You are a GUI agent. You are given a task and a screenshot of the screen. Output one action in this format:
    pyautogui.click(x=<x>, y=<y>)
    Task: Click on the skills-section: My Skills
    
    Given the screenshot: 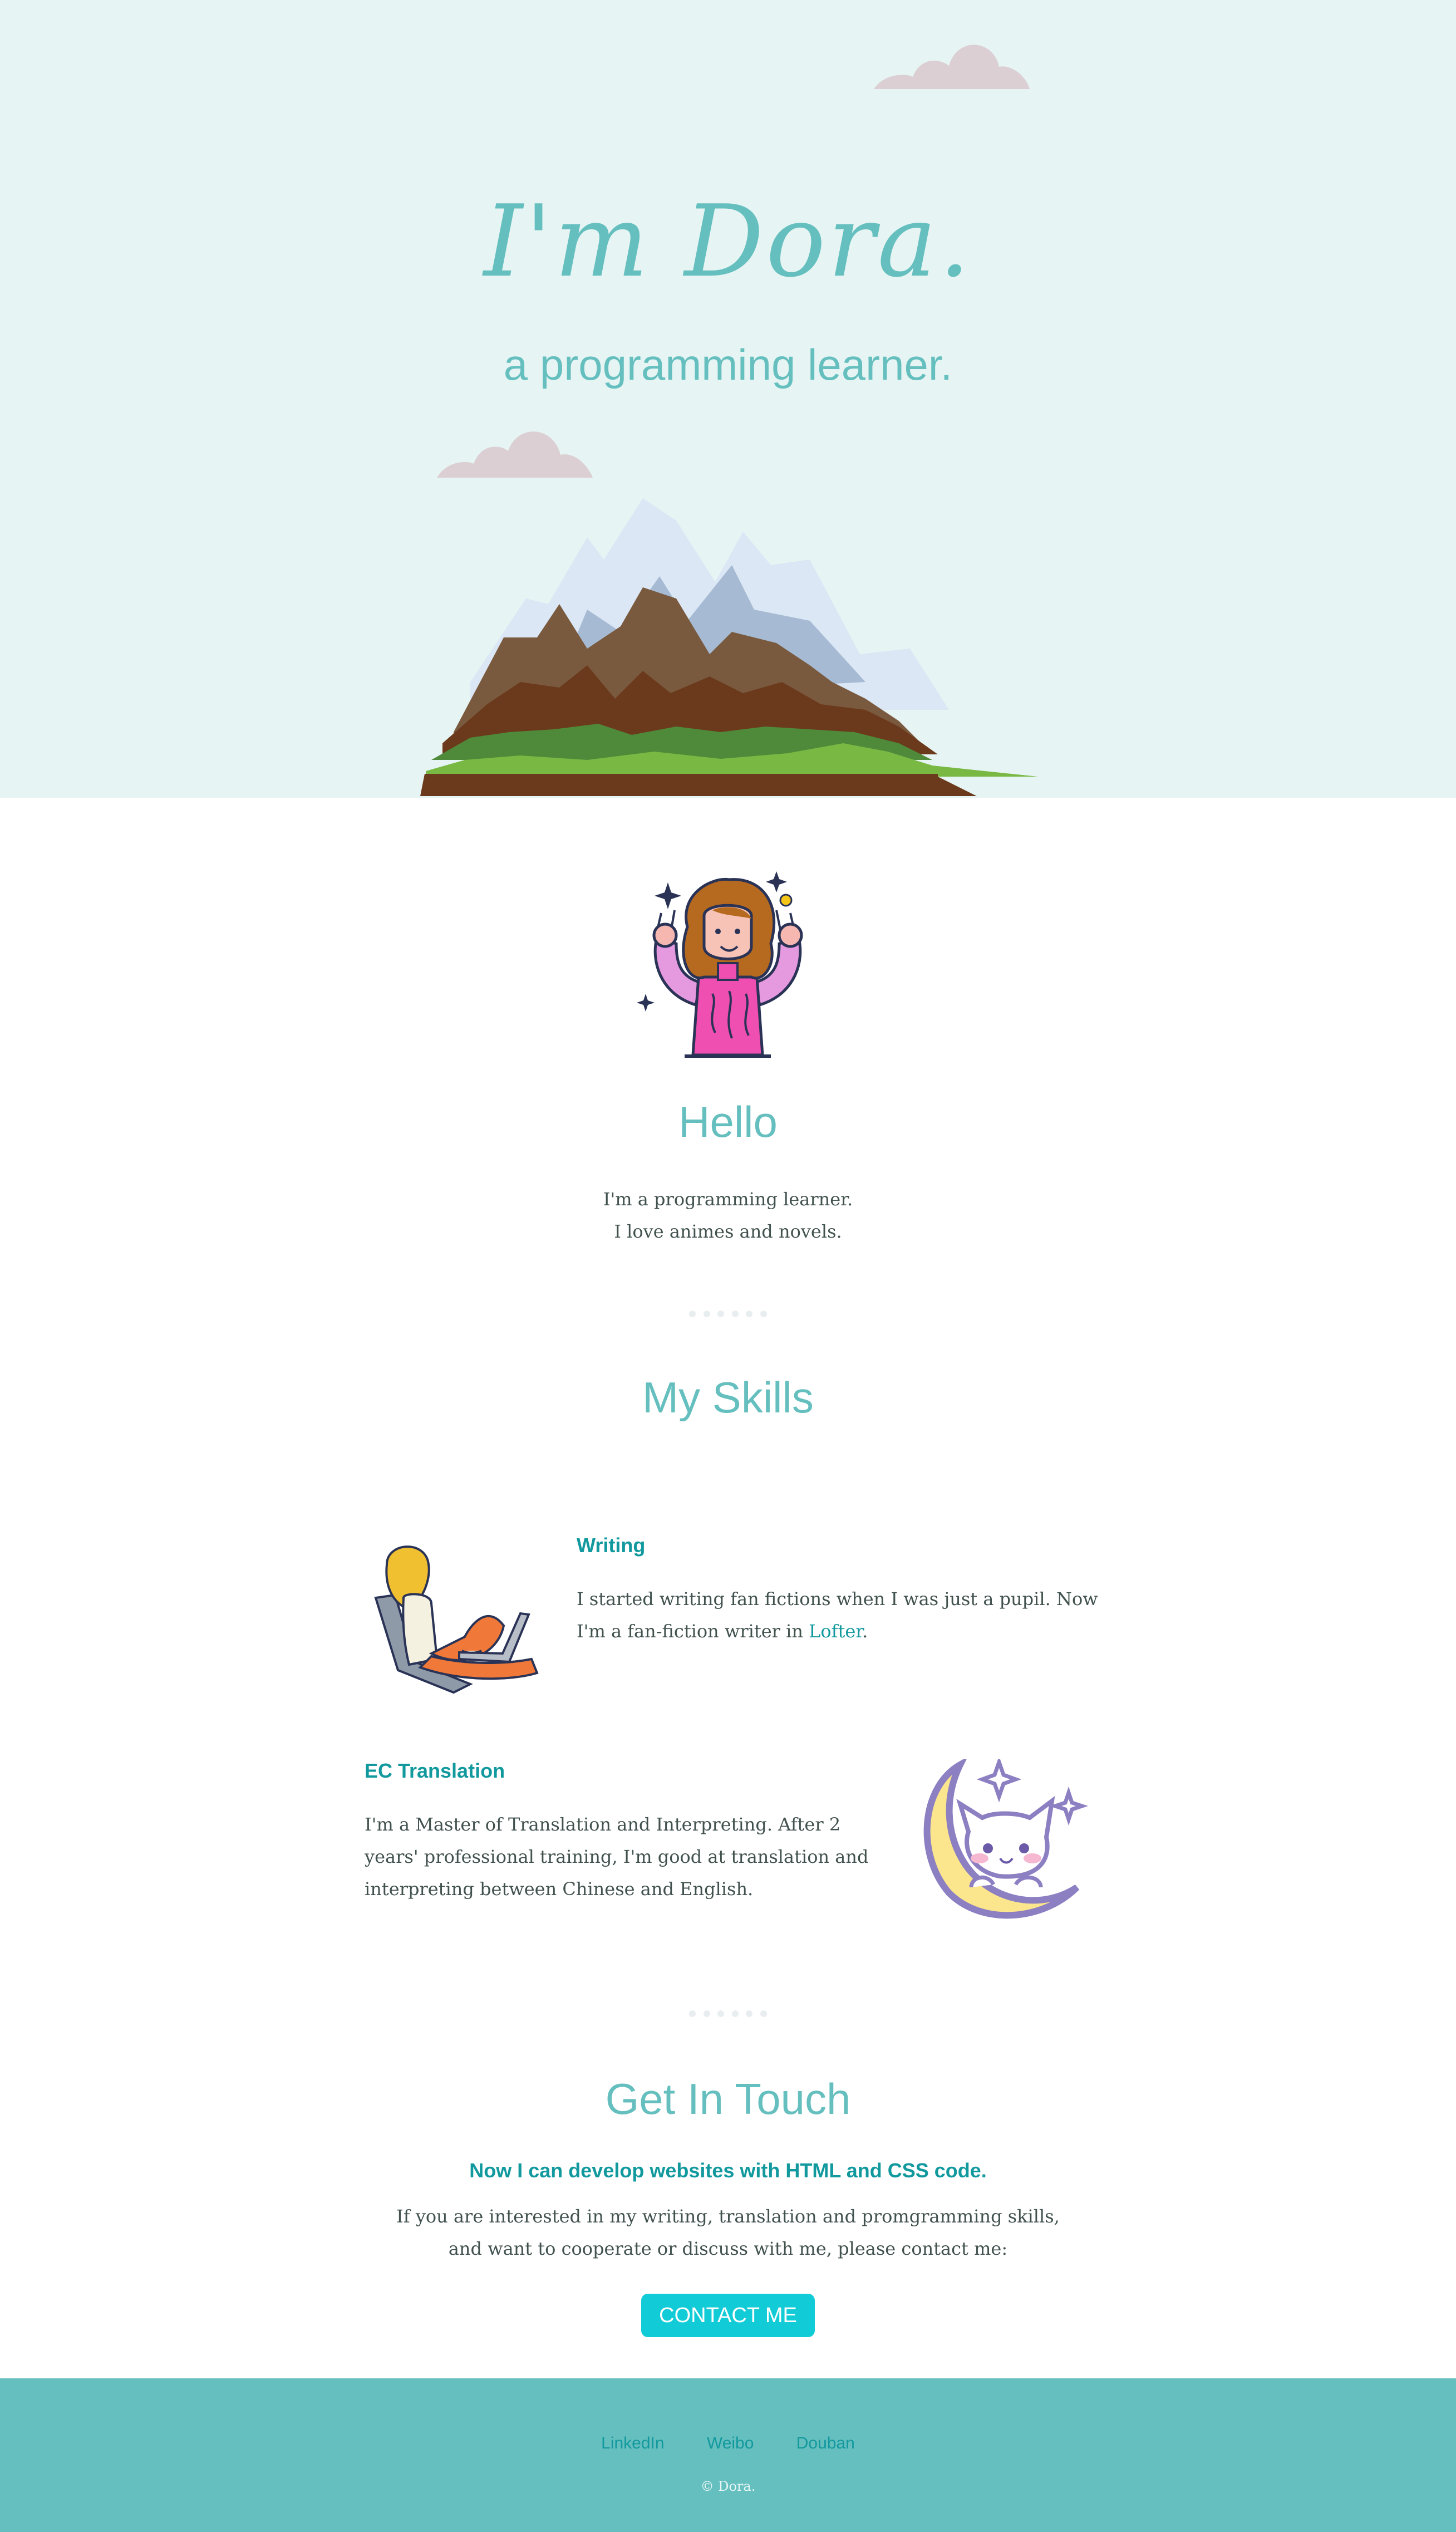 What is the action you would take?
    pyautogui.click(x=728, y=1397)
    